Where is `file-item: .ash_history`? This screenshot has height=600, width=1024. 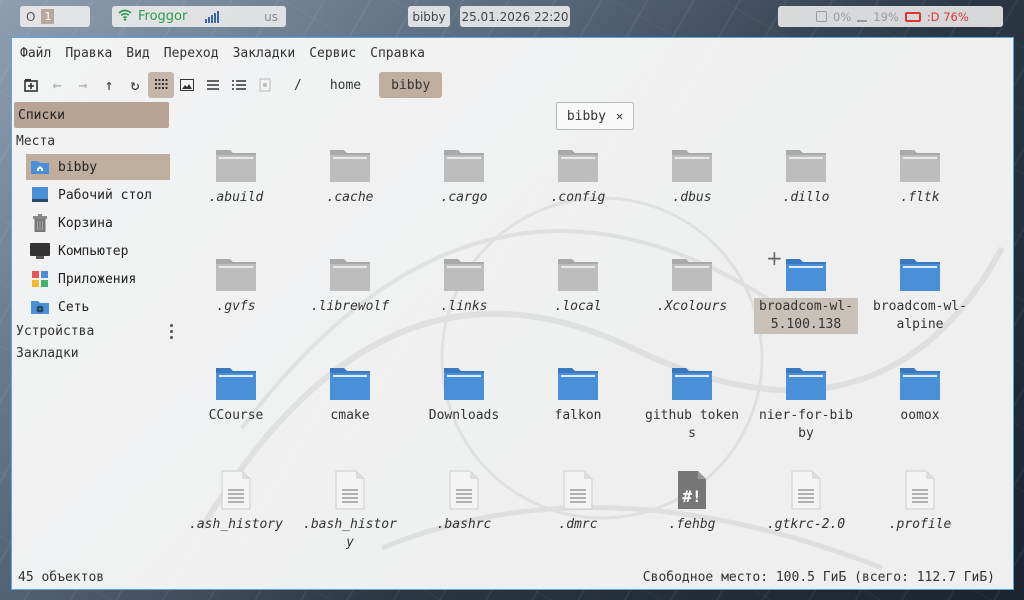
file-item: .ash_history is located at coordinates (236, 502).